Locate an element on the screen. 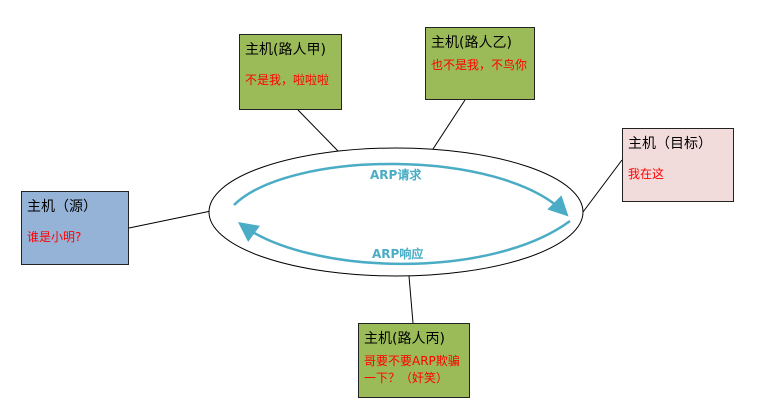 This screenshot has height=417, width=763. node-passer-b-title: 主机(路人乙) is located at coordinates (471, 43).